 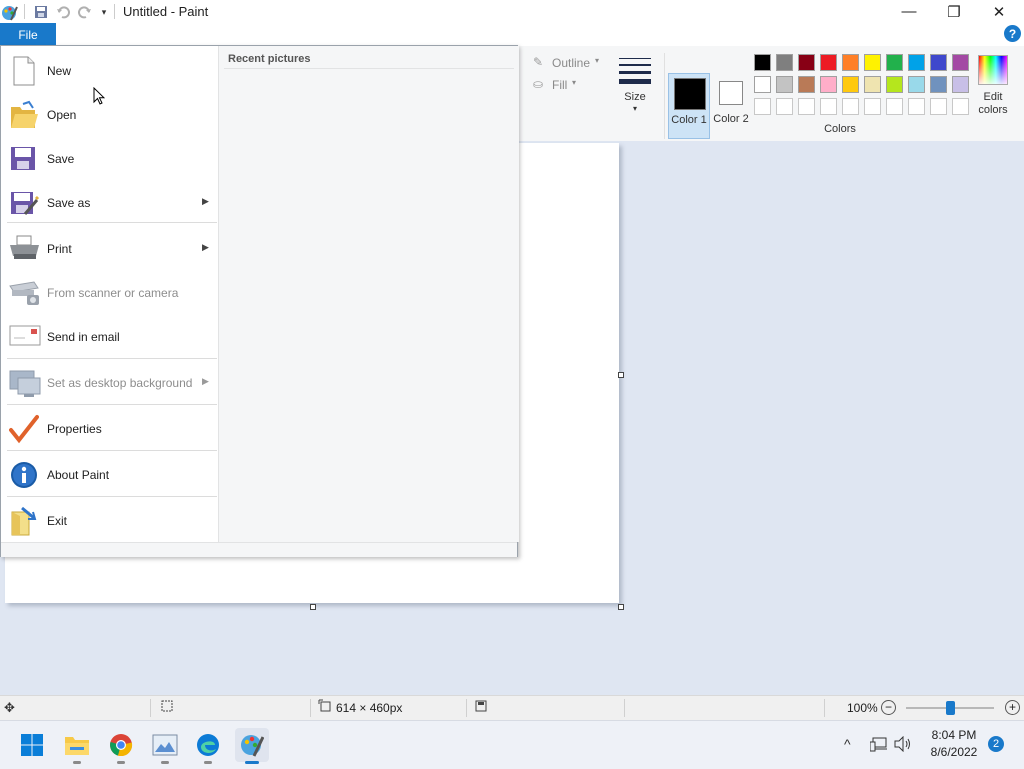 I want to click on menu-item-open: Open, so click(x=109, y=114).